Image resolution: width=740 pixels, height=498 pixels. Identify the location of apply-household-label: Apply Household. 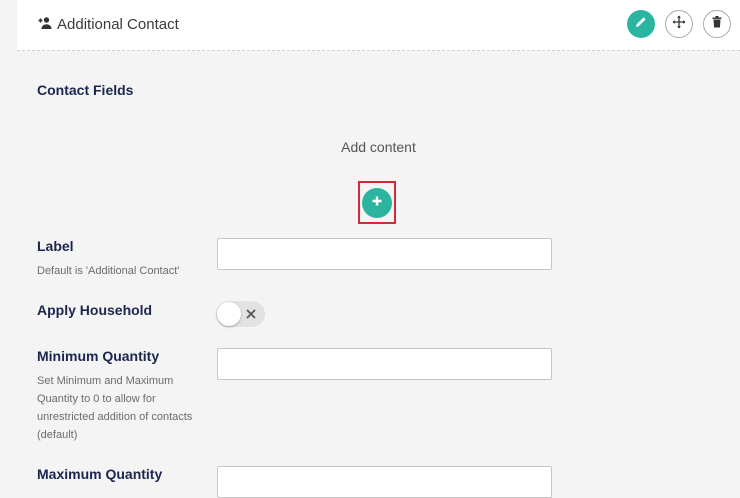
(95, 310).